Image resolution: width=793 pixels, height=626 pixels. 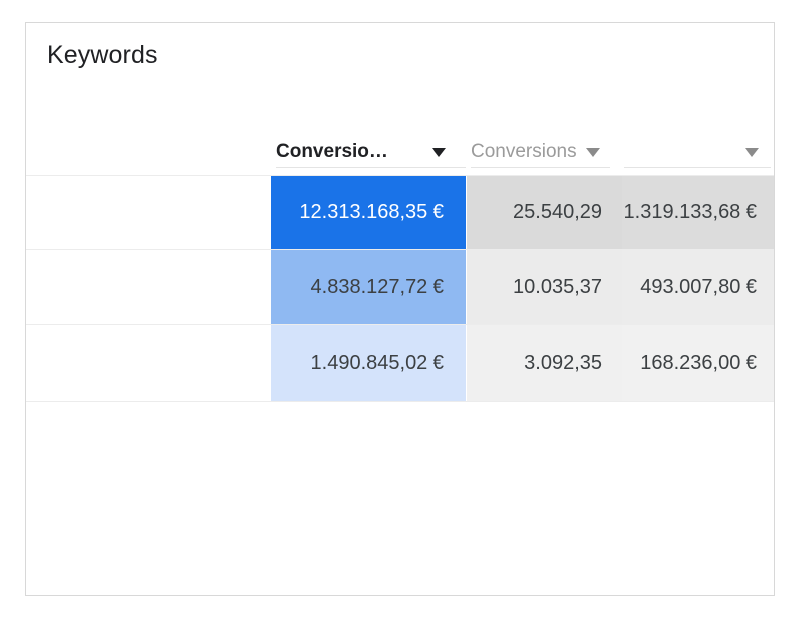 What do you see at coordinates (544, 363) in the screenshot?
I see `cell-conversions: 3.092,35` at bounding box center [544, 363].